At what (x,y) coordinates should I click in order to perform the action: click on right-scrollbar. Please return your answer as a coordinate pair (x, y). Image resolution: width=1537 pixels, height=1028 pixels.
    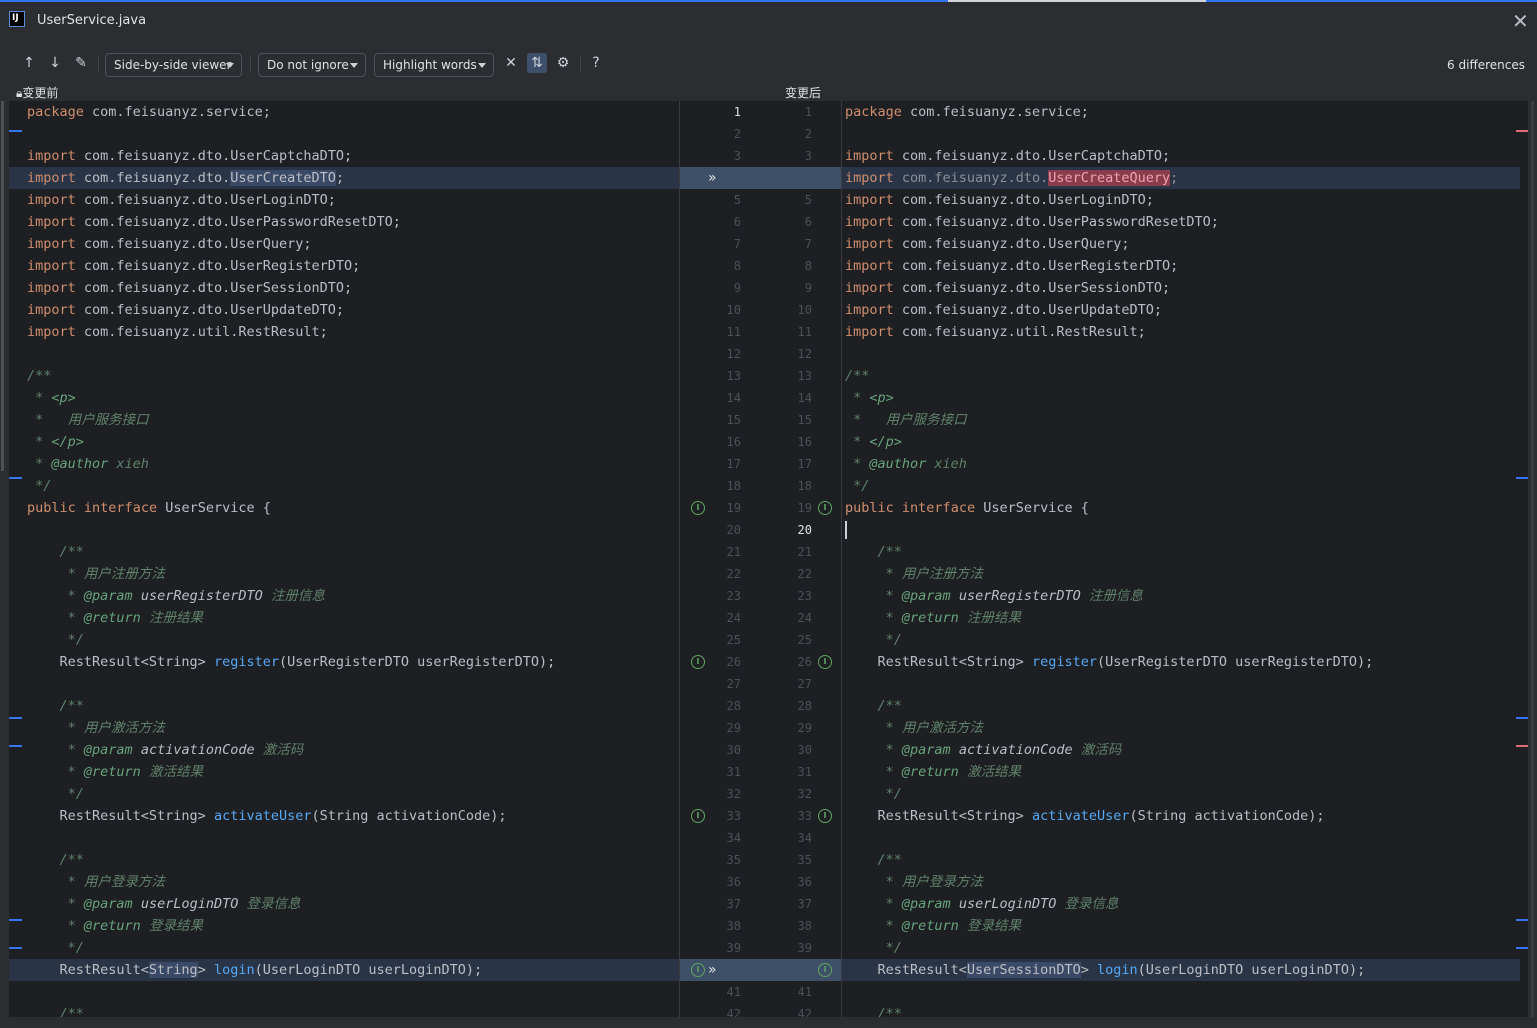
    Looking at the image, I should click on (1532, 559).